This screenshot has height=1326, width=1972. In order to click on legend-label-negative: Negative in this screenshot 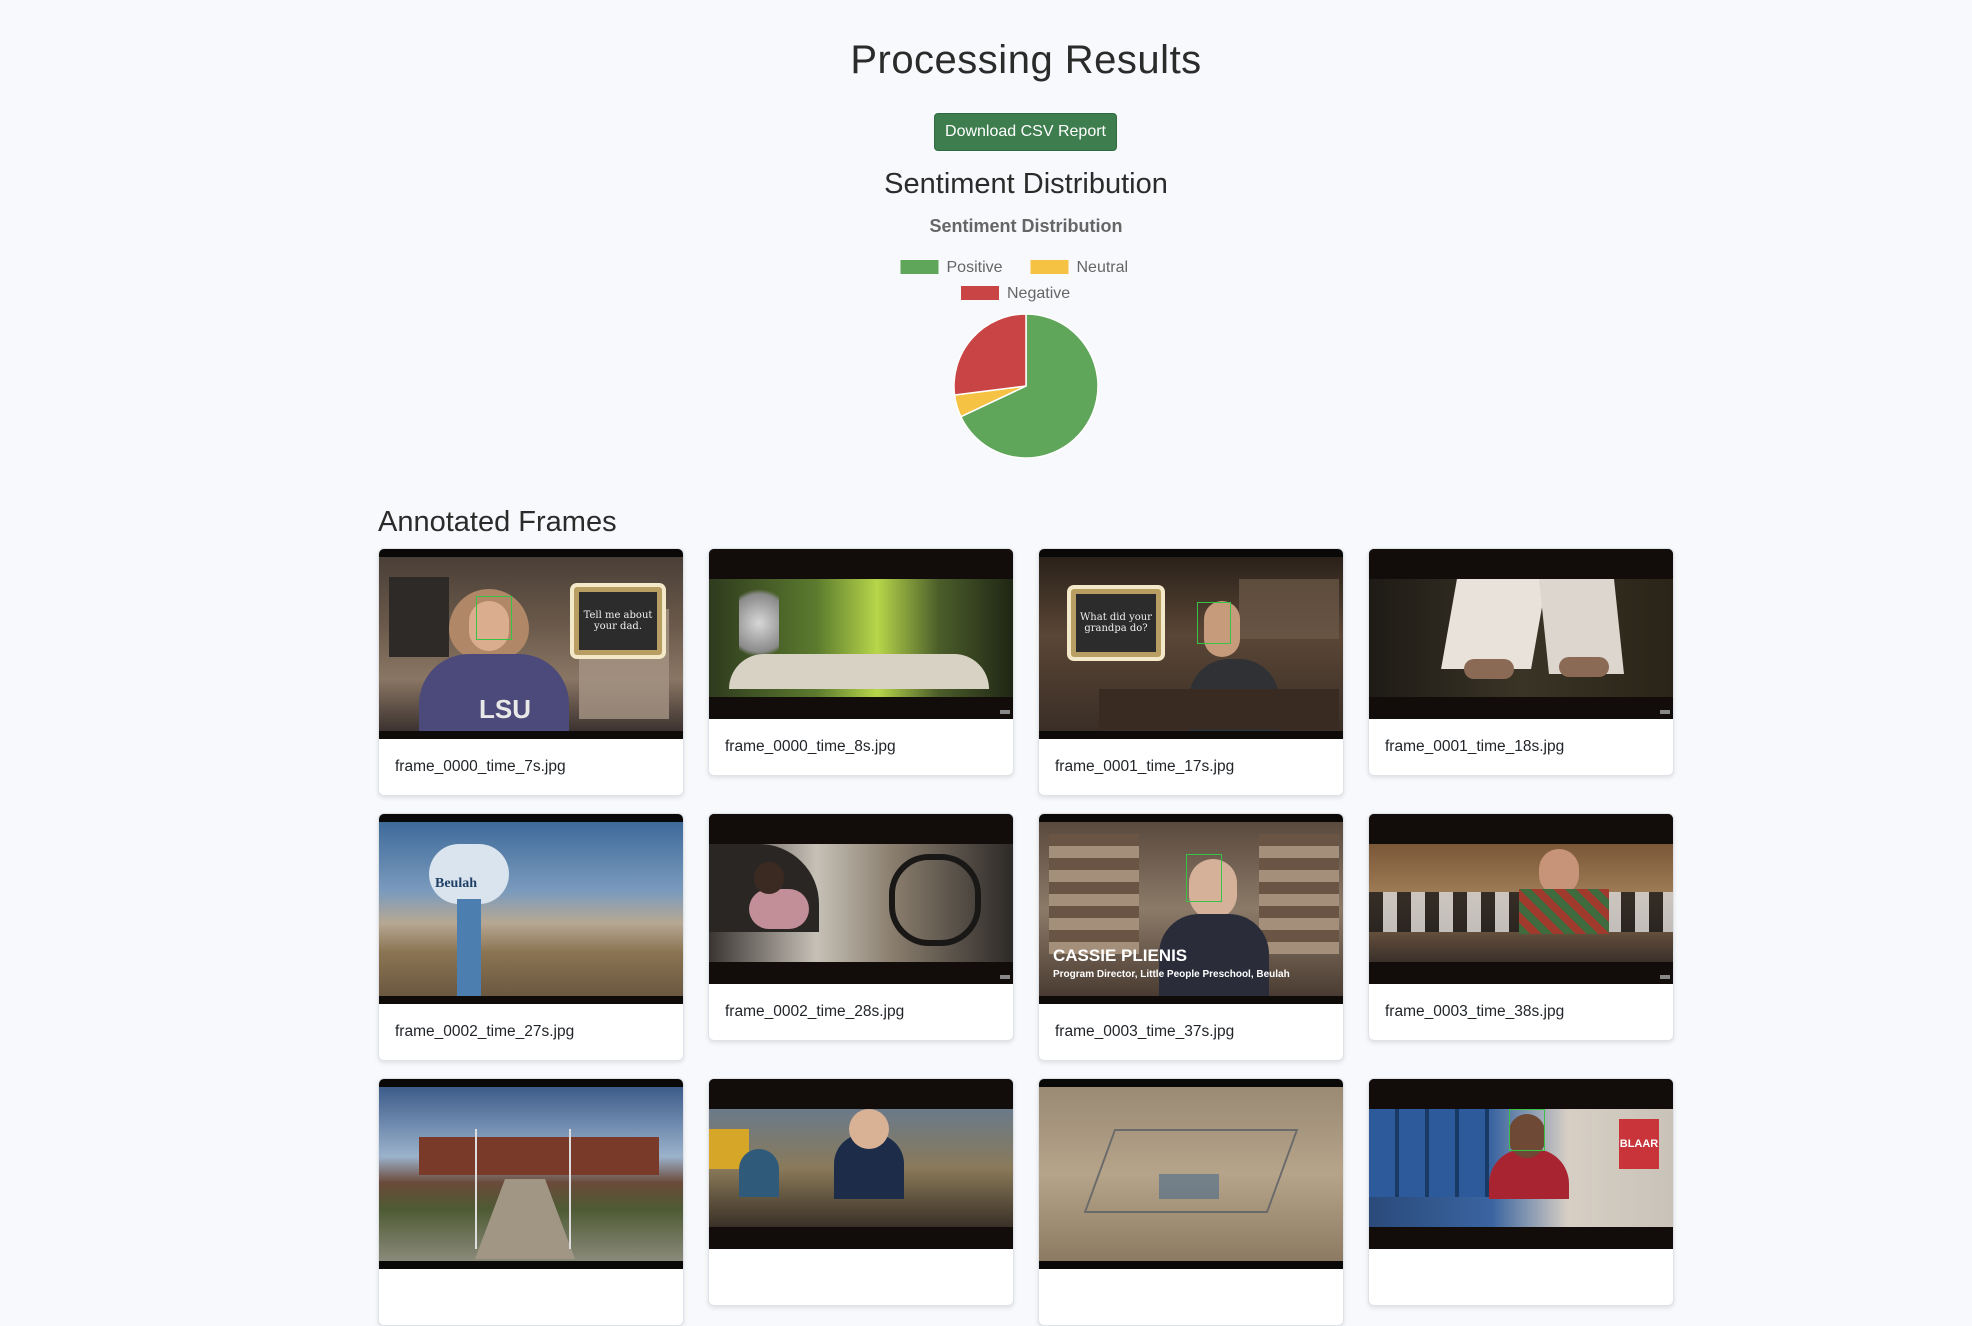, I will do `click(1038, 293)`.